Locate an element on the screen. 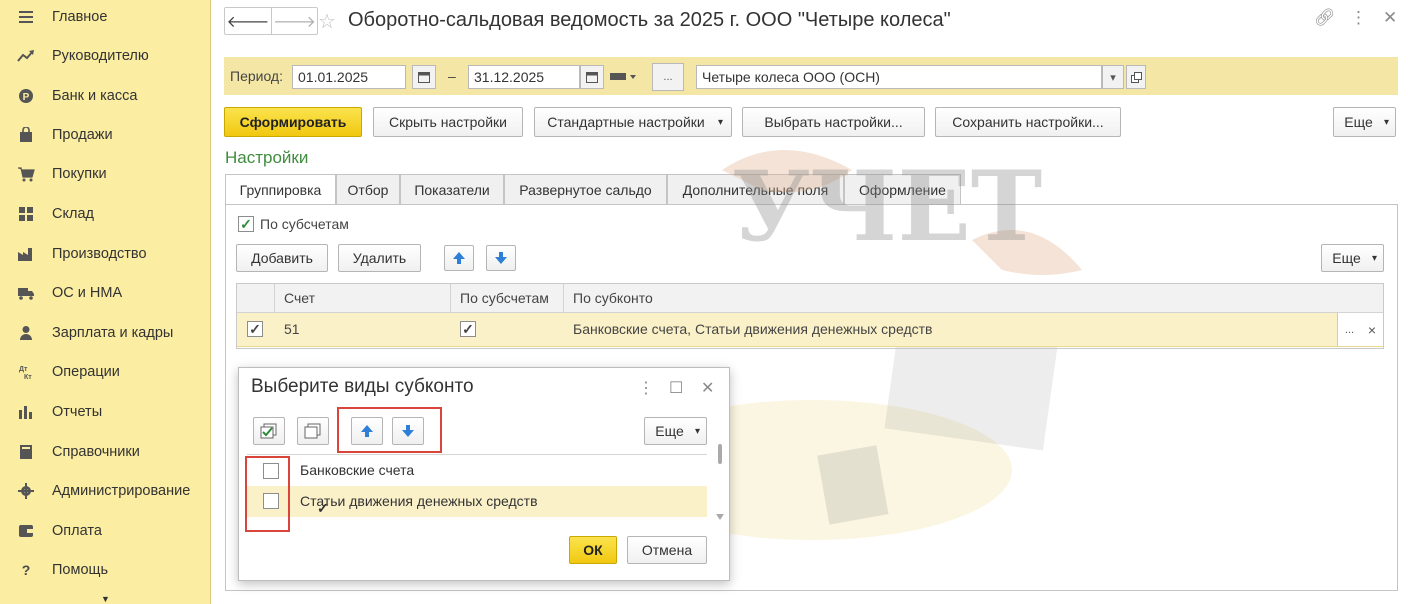 The image size is (1408, 604). sidebar-item-bank: P Банк и касса is located at coordinates (105, 96).